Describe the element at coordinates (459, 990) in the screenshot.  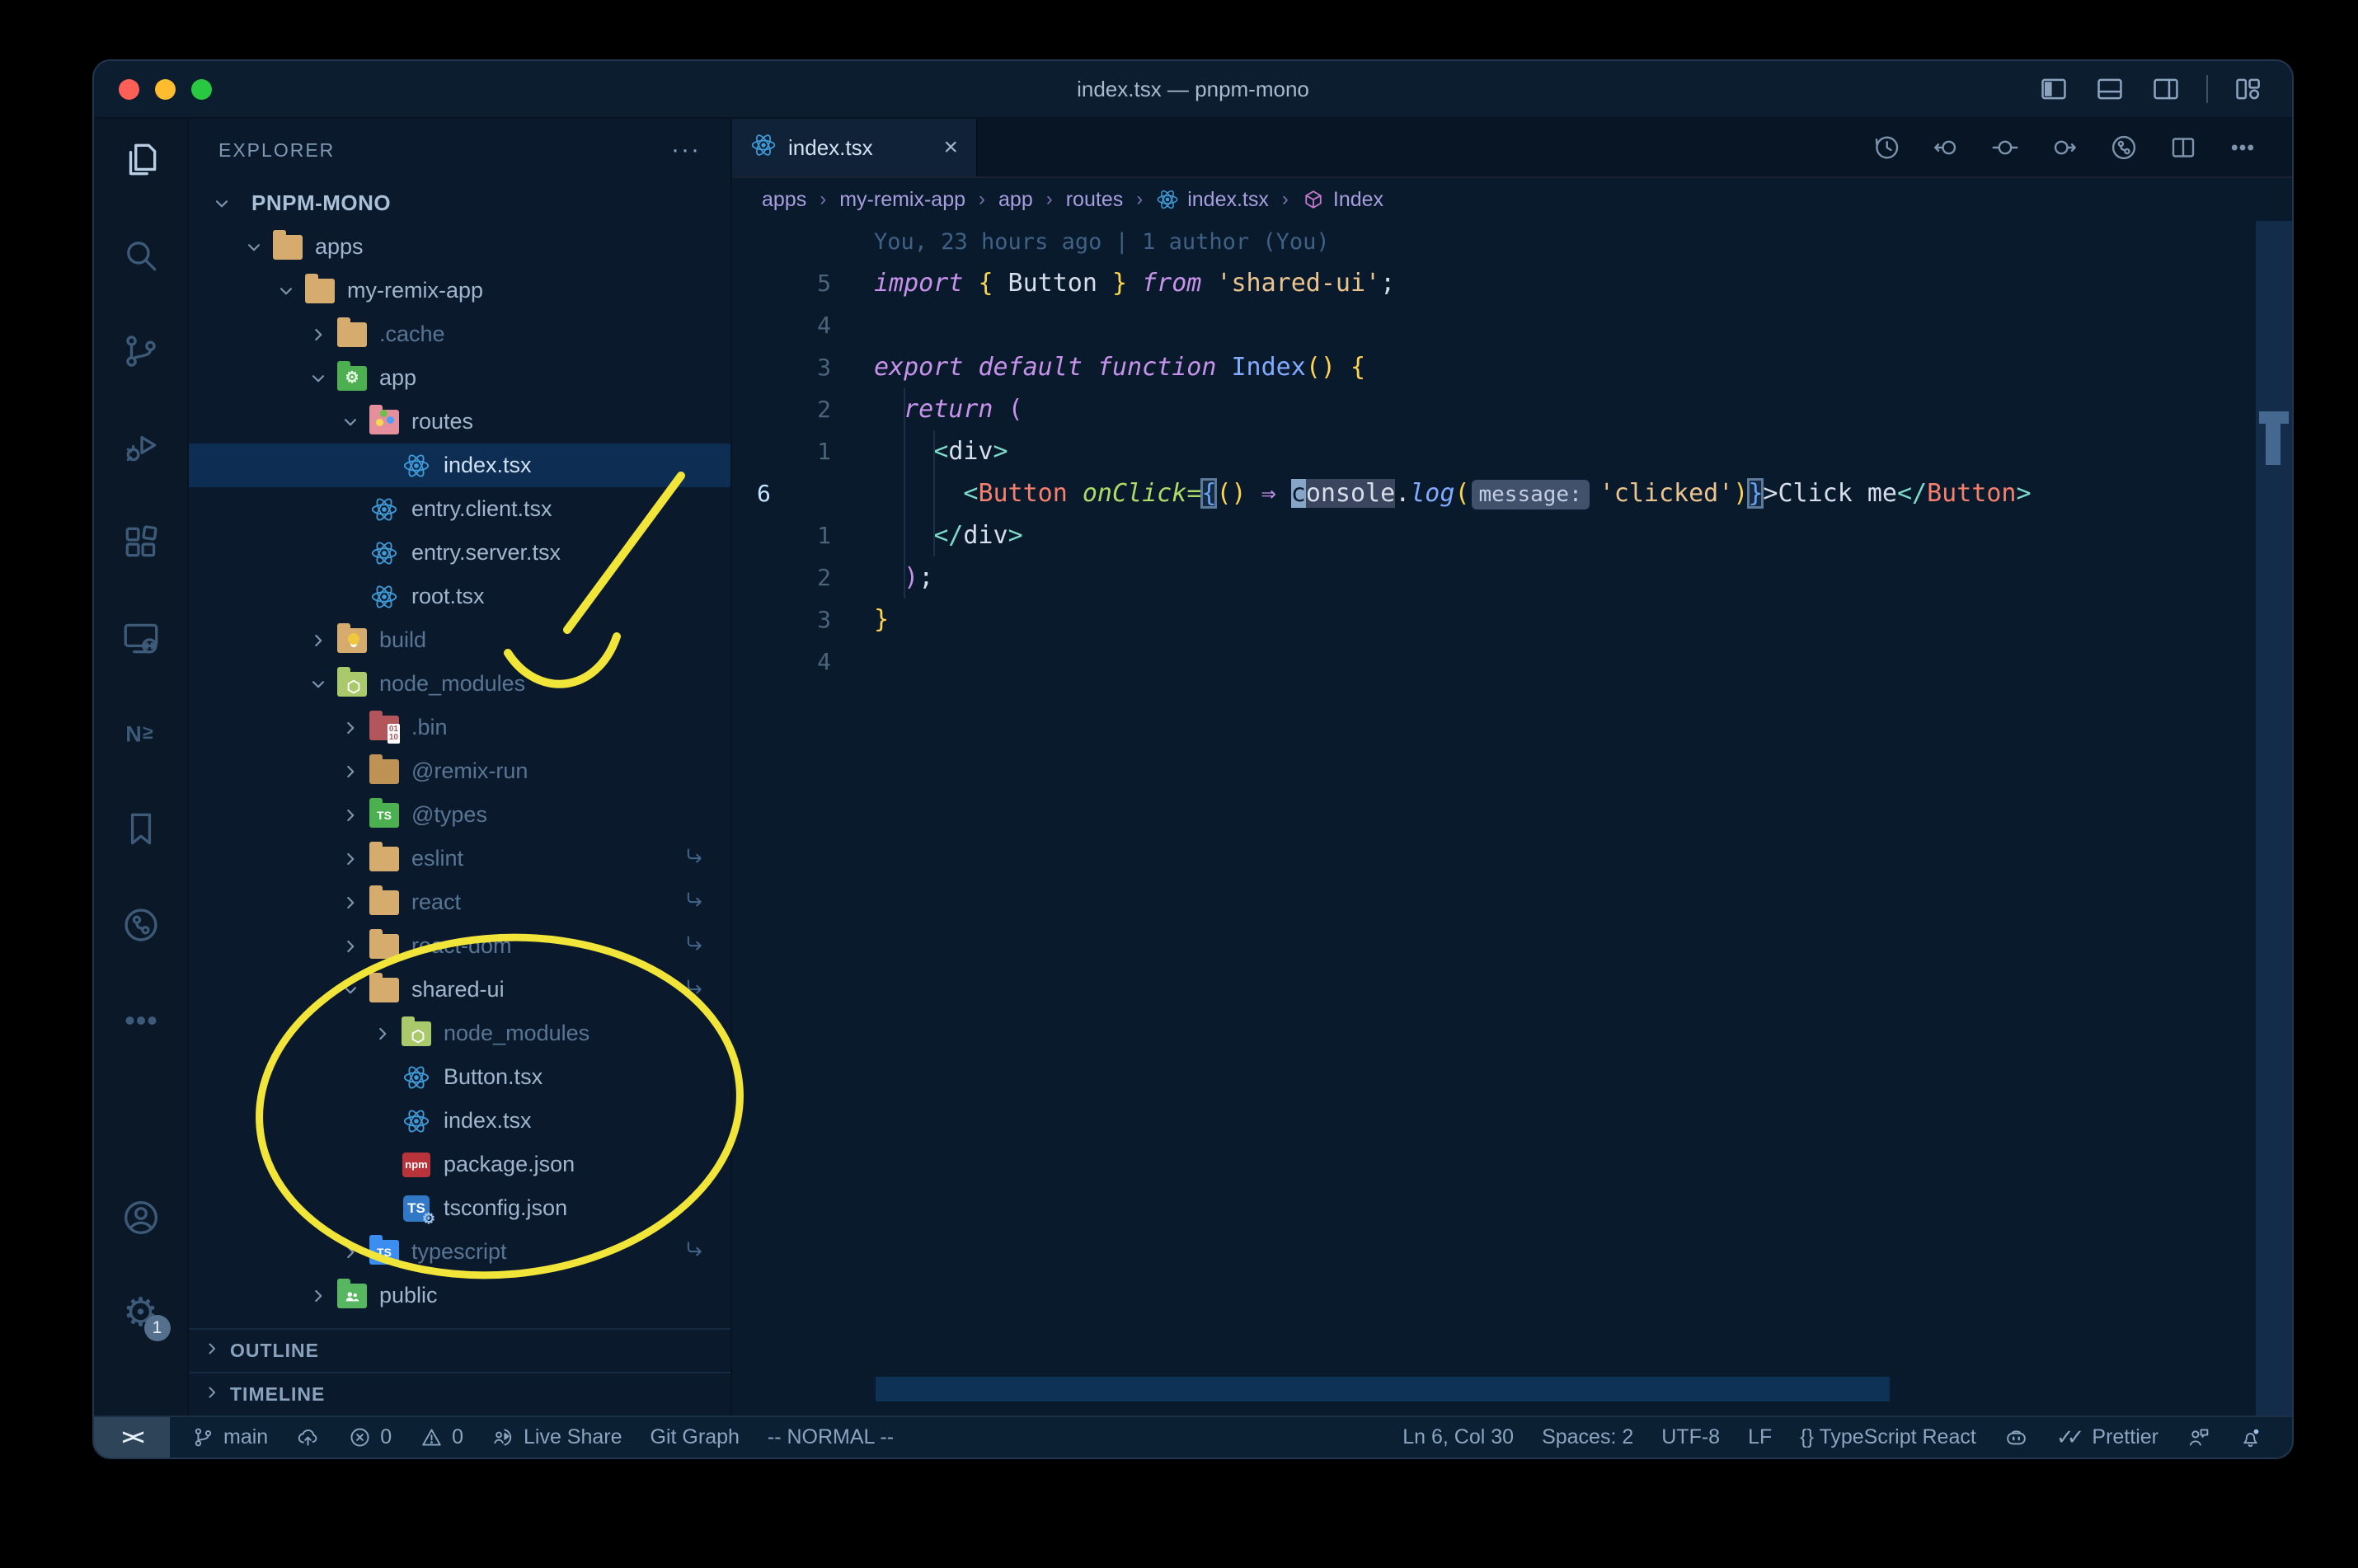
I see `tree-item-shared-ui: shared-ui` at that location.